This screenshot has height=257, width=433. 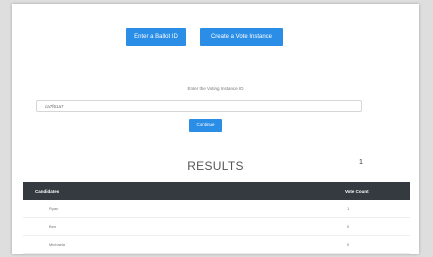 What do you see at coordinates (205, 125) in the screenshot?
I see `continue-button: Continue` at bounding box center [205, 125].